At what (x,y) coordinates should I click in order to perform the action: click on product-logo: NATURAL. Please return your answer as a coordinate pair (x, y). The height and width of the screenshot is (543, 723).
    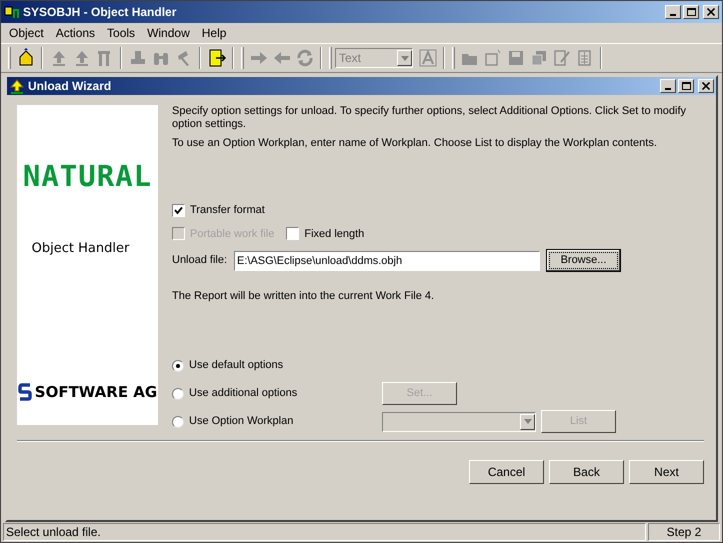
    Looking at the image, I should click on (87, 176).